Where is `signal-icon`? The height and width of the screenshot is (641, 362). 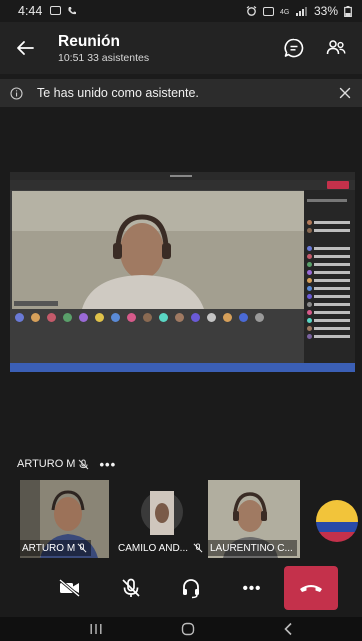
signal-icon is located at coordinates (301, 11).